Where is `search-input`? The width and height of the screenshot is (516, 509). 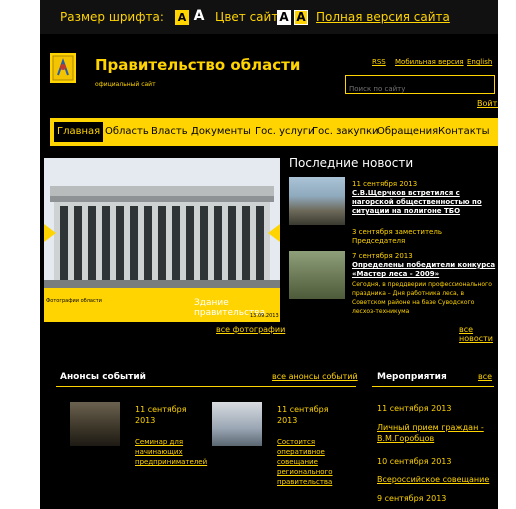 search-input is located at coordinates (419, 89).